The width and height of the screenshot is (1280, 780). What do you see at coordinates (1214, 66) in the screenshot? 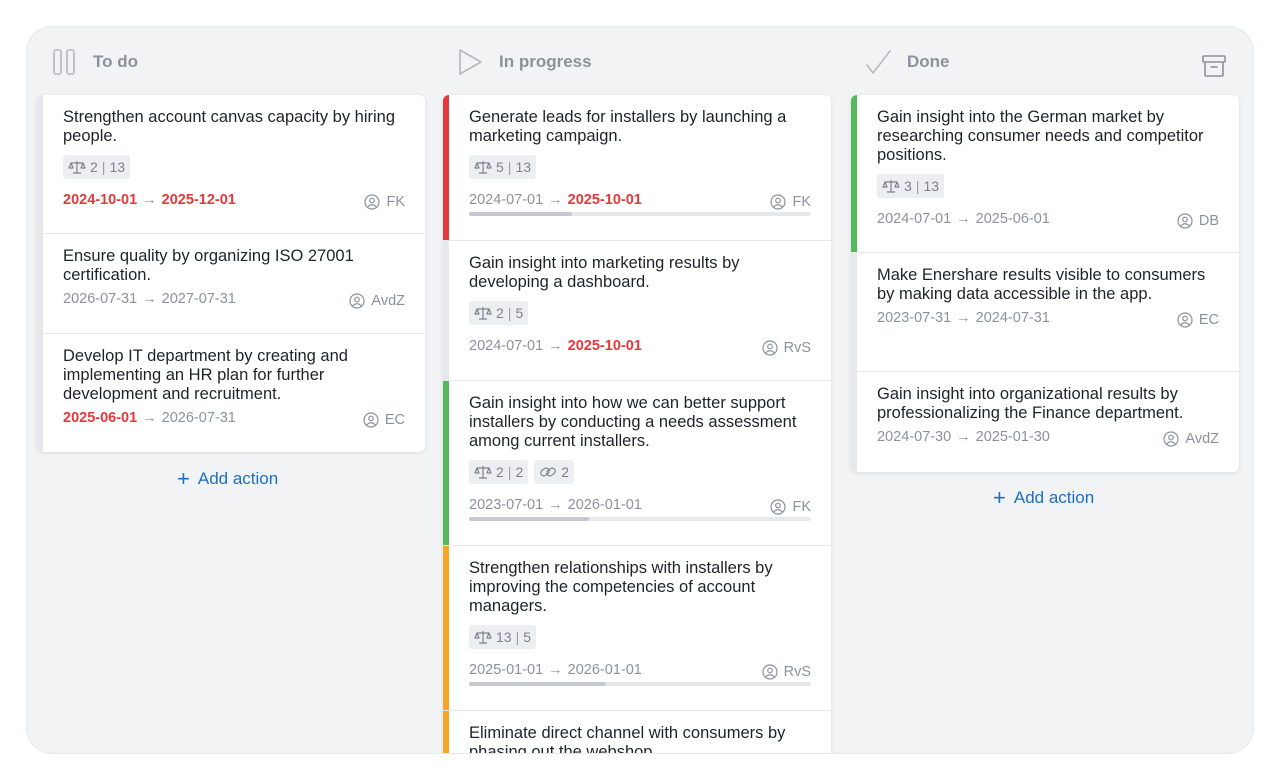
I see `archive-icon` at bounding box center [1214, 66].